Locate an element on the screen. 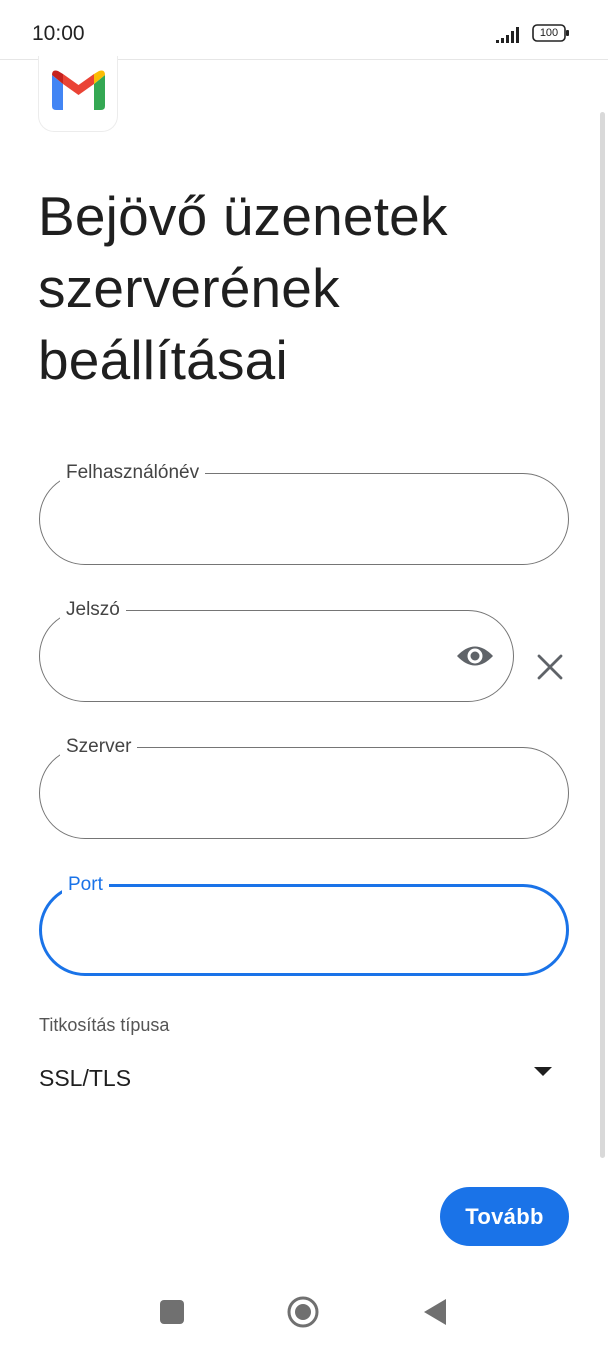  home-icon is located at coordinates (303, 1312).